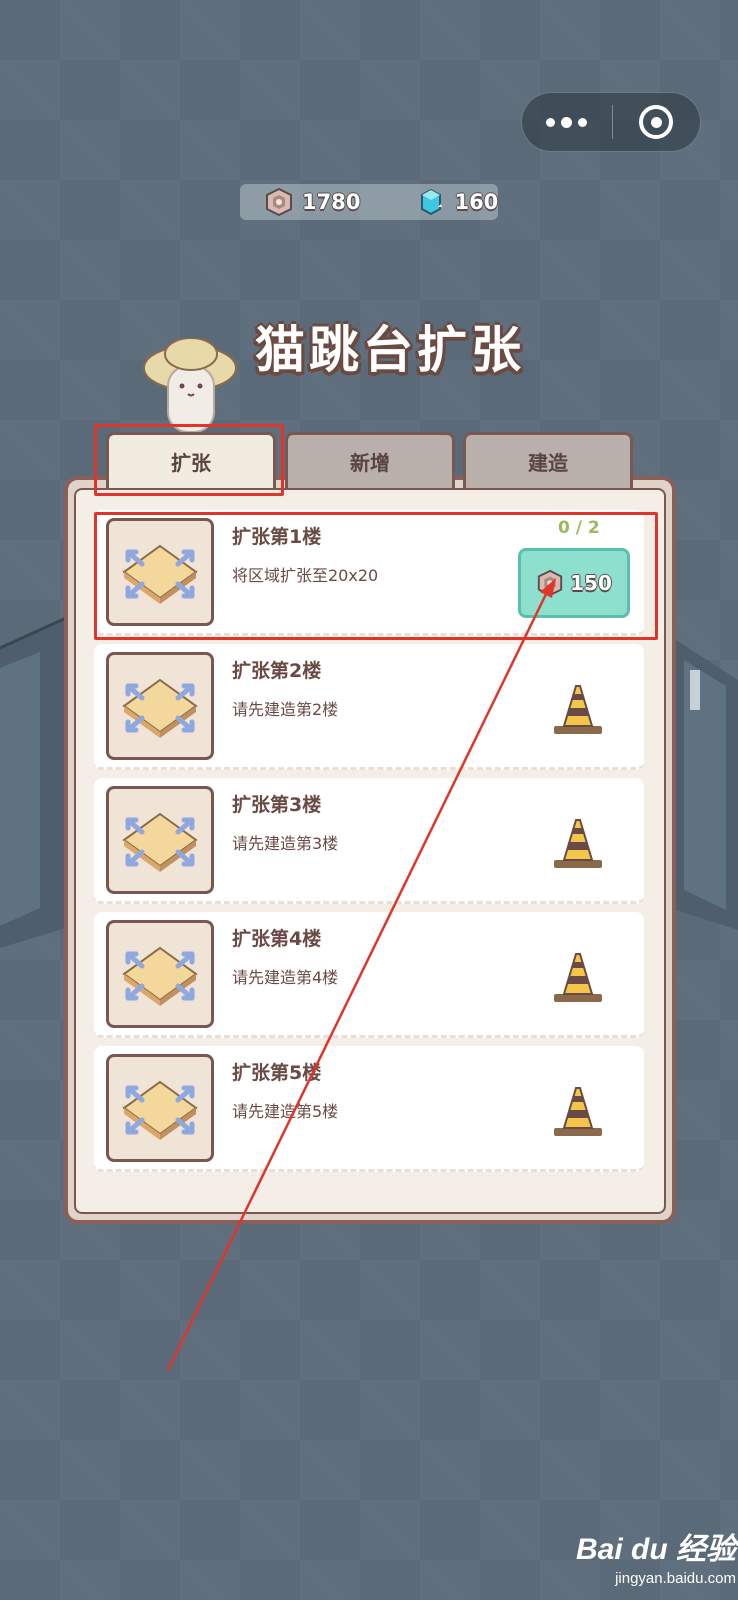 The width and height of the screenshot is (738, 1600). I want to click on tab-expand: 扩张, so click(191, 460).